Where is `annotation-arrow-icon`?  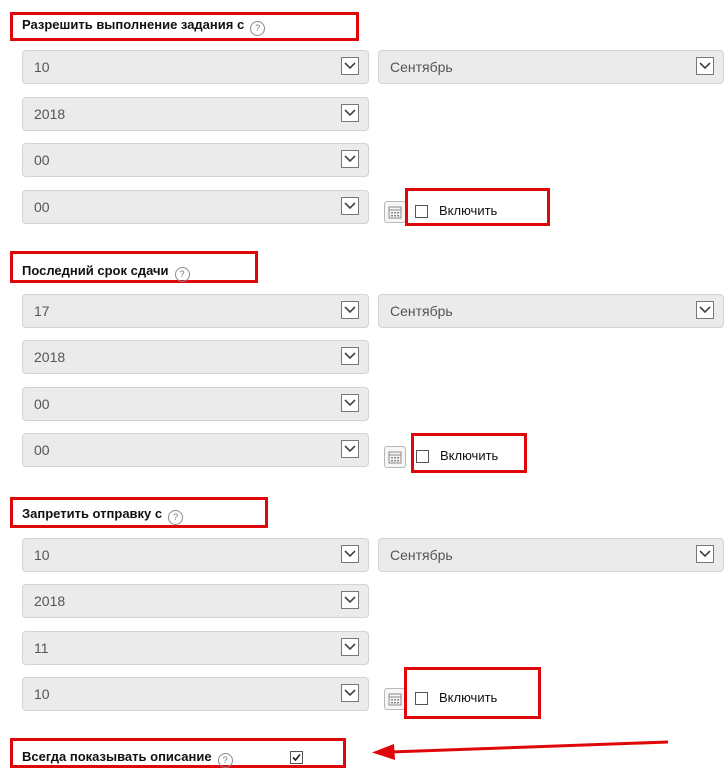 annotation-arrow-icon is located at coordinates (520, 750).